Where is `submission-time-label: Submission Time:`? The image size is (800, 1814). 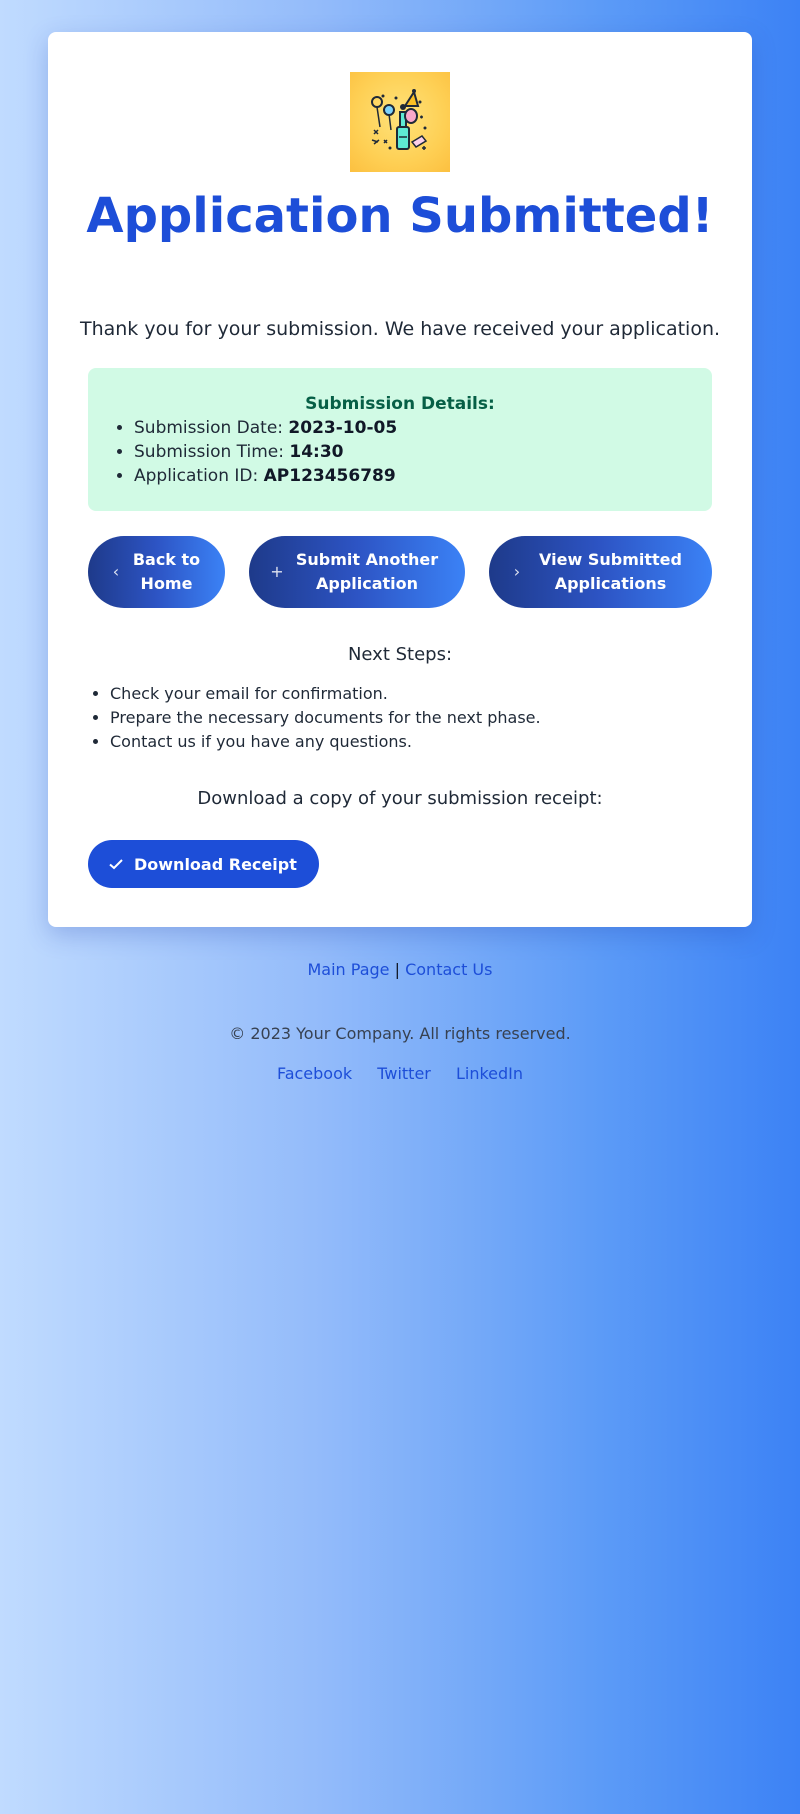
submission-time-label: Submission Time: is located at coordinates (212, 452).